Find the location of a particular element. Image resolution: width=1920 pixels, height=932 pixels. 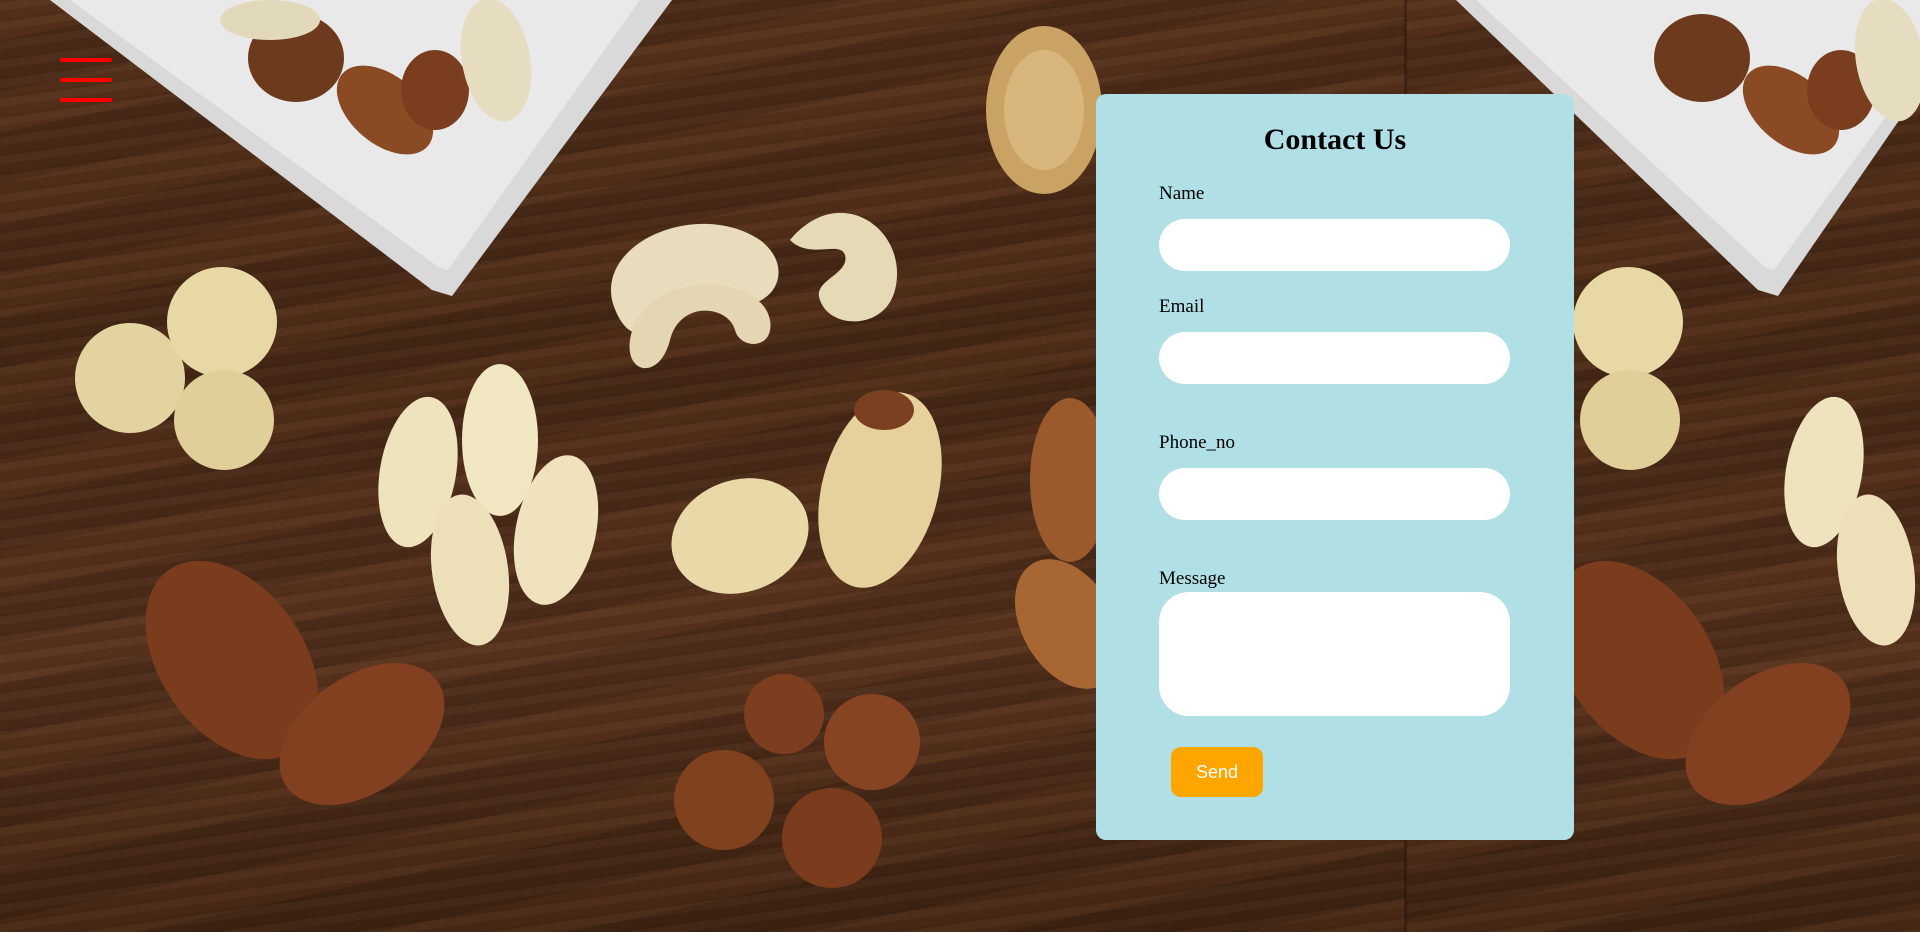

name-label: Name is located at coordinates (1182, 193).